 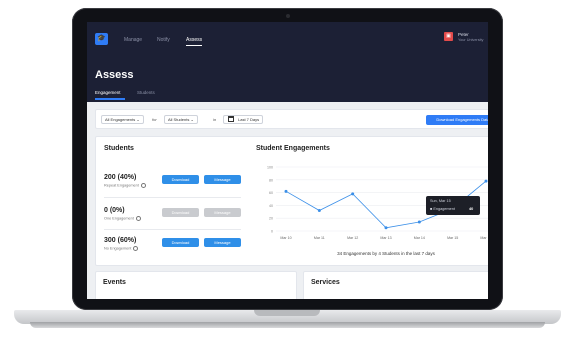 I want to click on y-tick-label: 60, so click(x=271, y=193).